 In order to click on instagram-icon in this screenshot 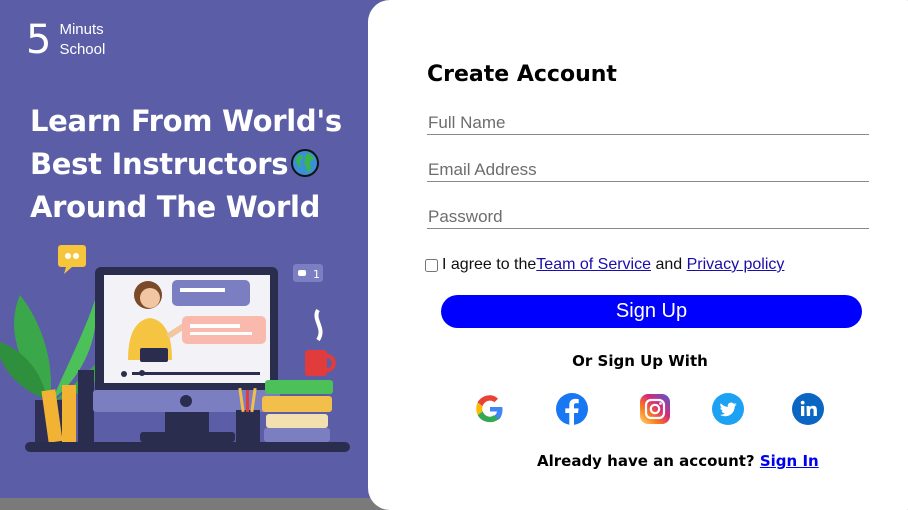, I will do `click(655, 409)`.